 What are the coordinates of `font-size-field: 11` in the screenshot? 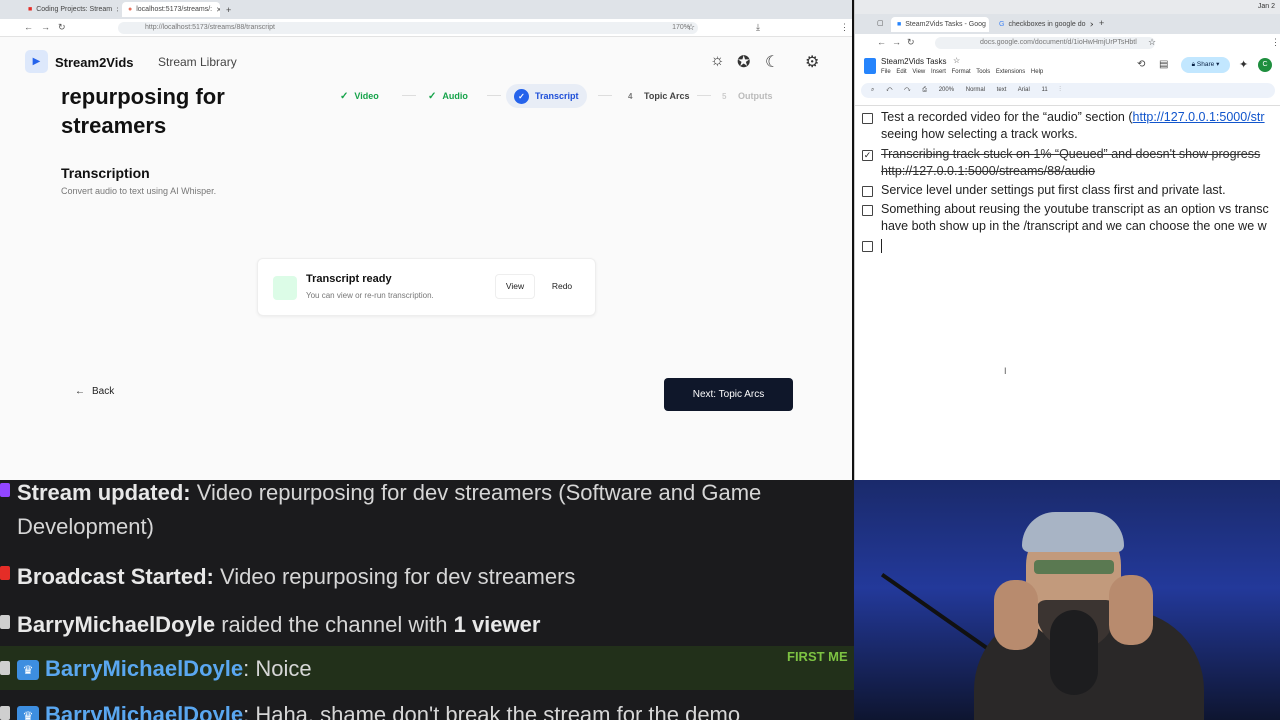 It's located at (1044, 90).